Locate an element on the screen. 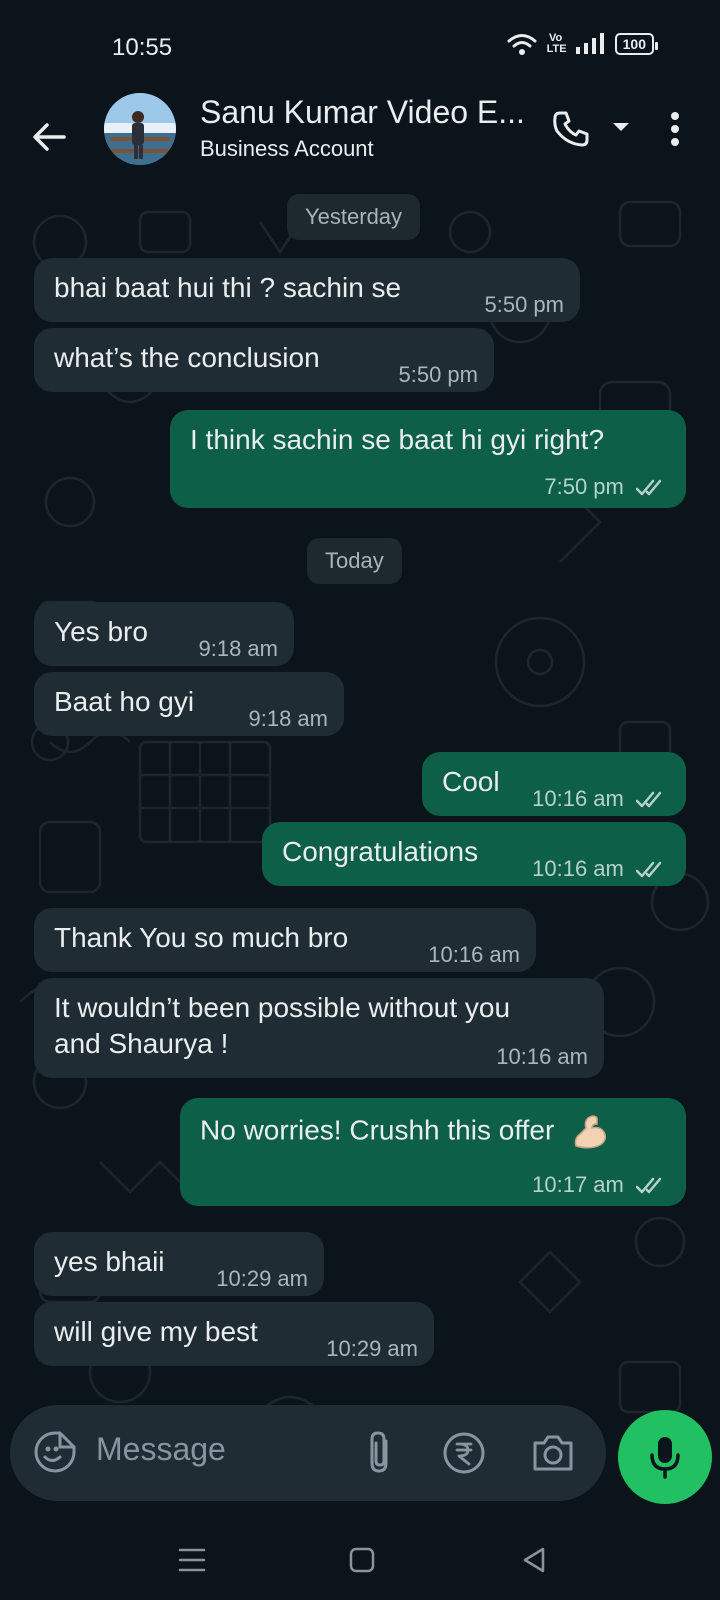 The width and height of the screenshot is (720, 1600). signal-icon is located at coordinates (589, 43).